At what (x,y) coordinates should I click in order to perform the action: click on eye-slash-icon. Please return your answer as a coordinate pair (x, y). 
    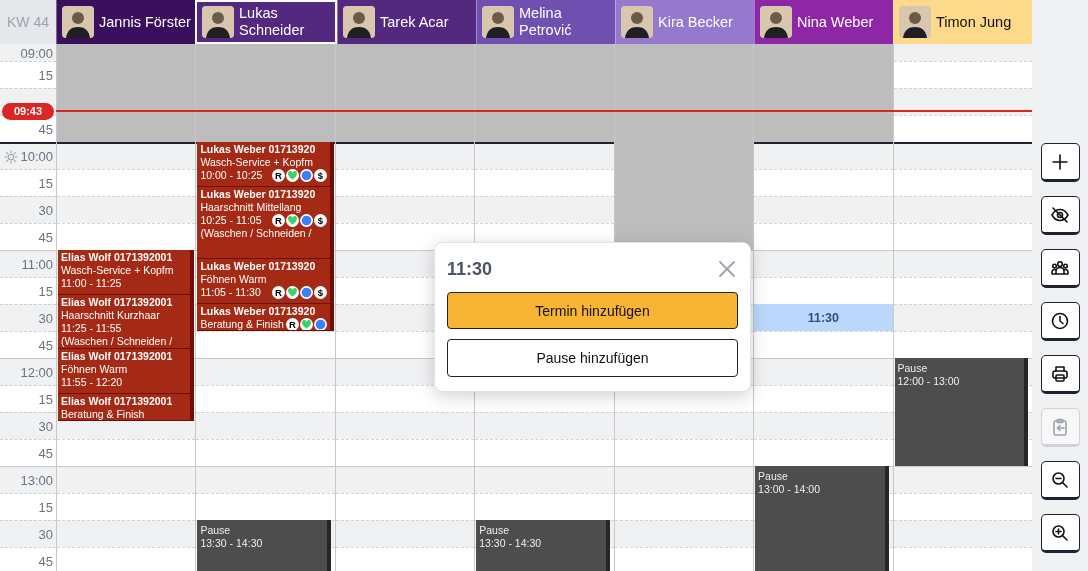
    Looking at the image, I should click on (1060, 214).